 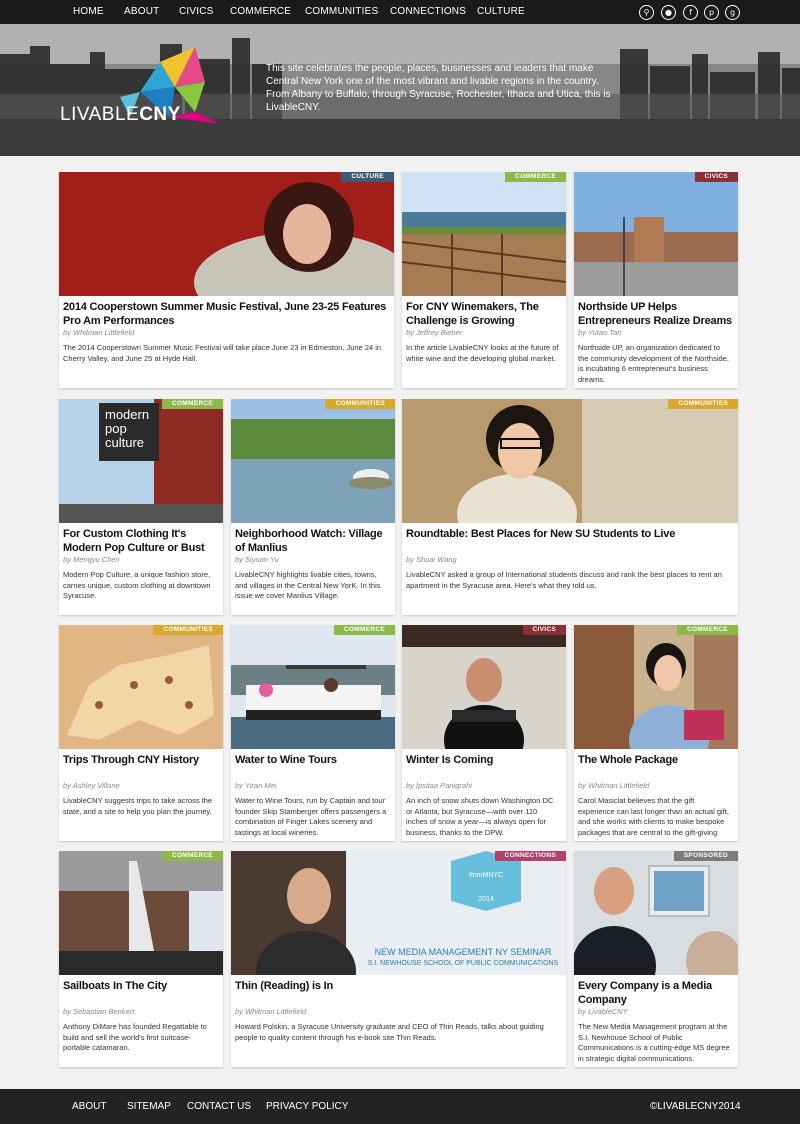 I want to click on article-title: Water to Wine Tours, so click(x=313, y=761).